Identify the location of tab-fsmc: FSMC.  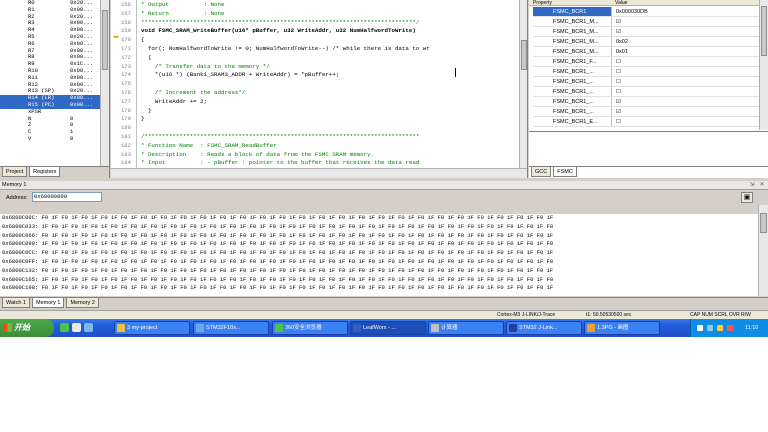
(565, 172).